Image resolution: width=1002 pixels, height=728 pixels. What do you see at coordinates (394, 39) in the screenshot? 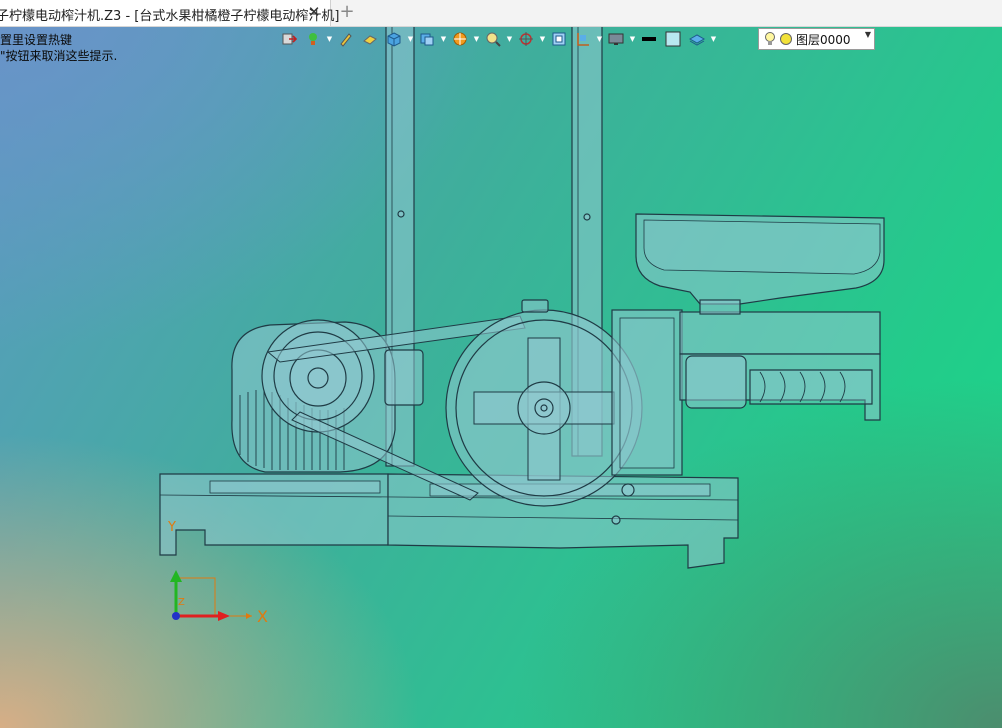
I see `cube-view-icon` at bounding box center [394, 39].